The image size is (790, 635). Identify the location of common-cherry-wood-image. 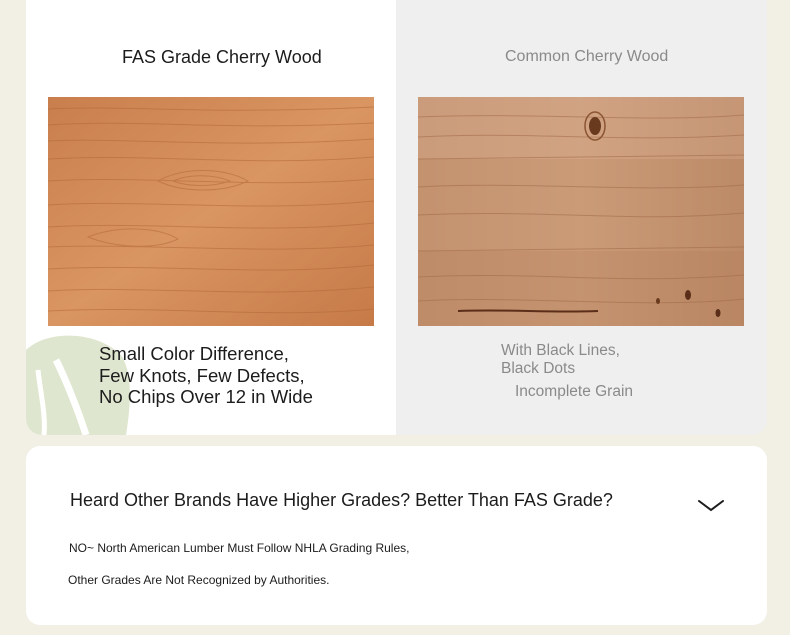
(581, 211).